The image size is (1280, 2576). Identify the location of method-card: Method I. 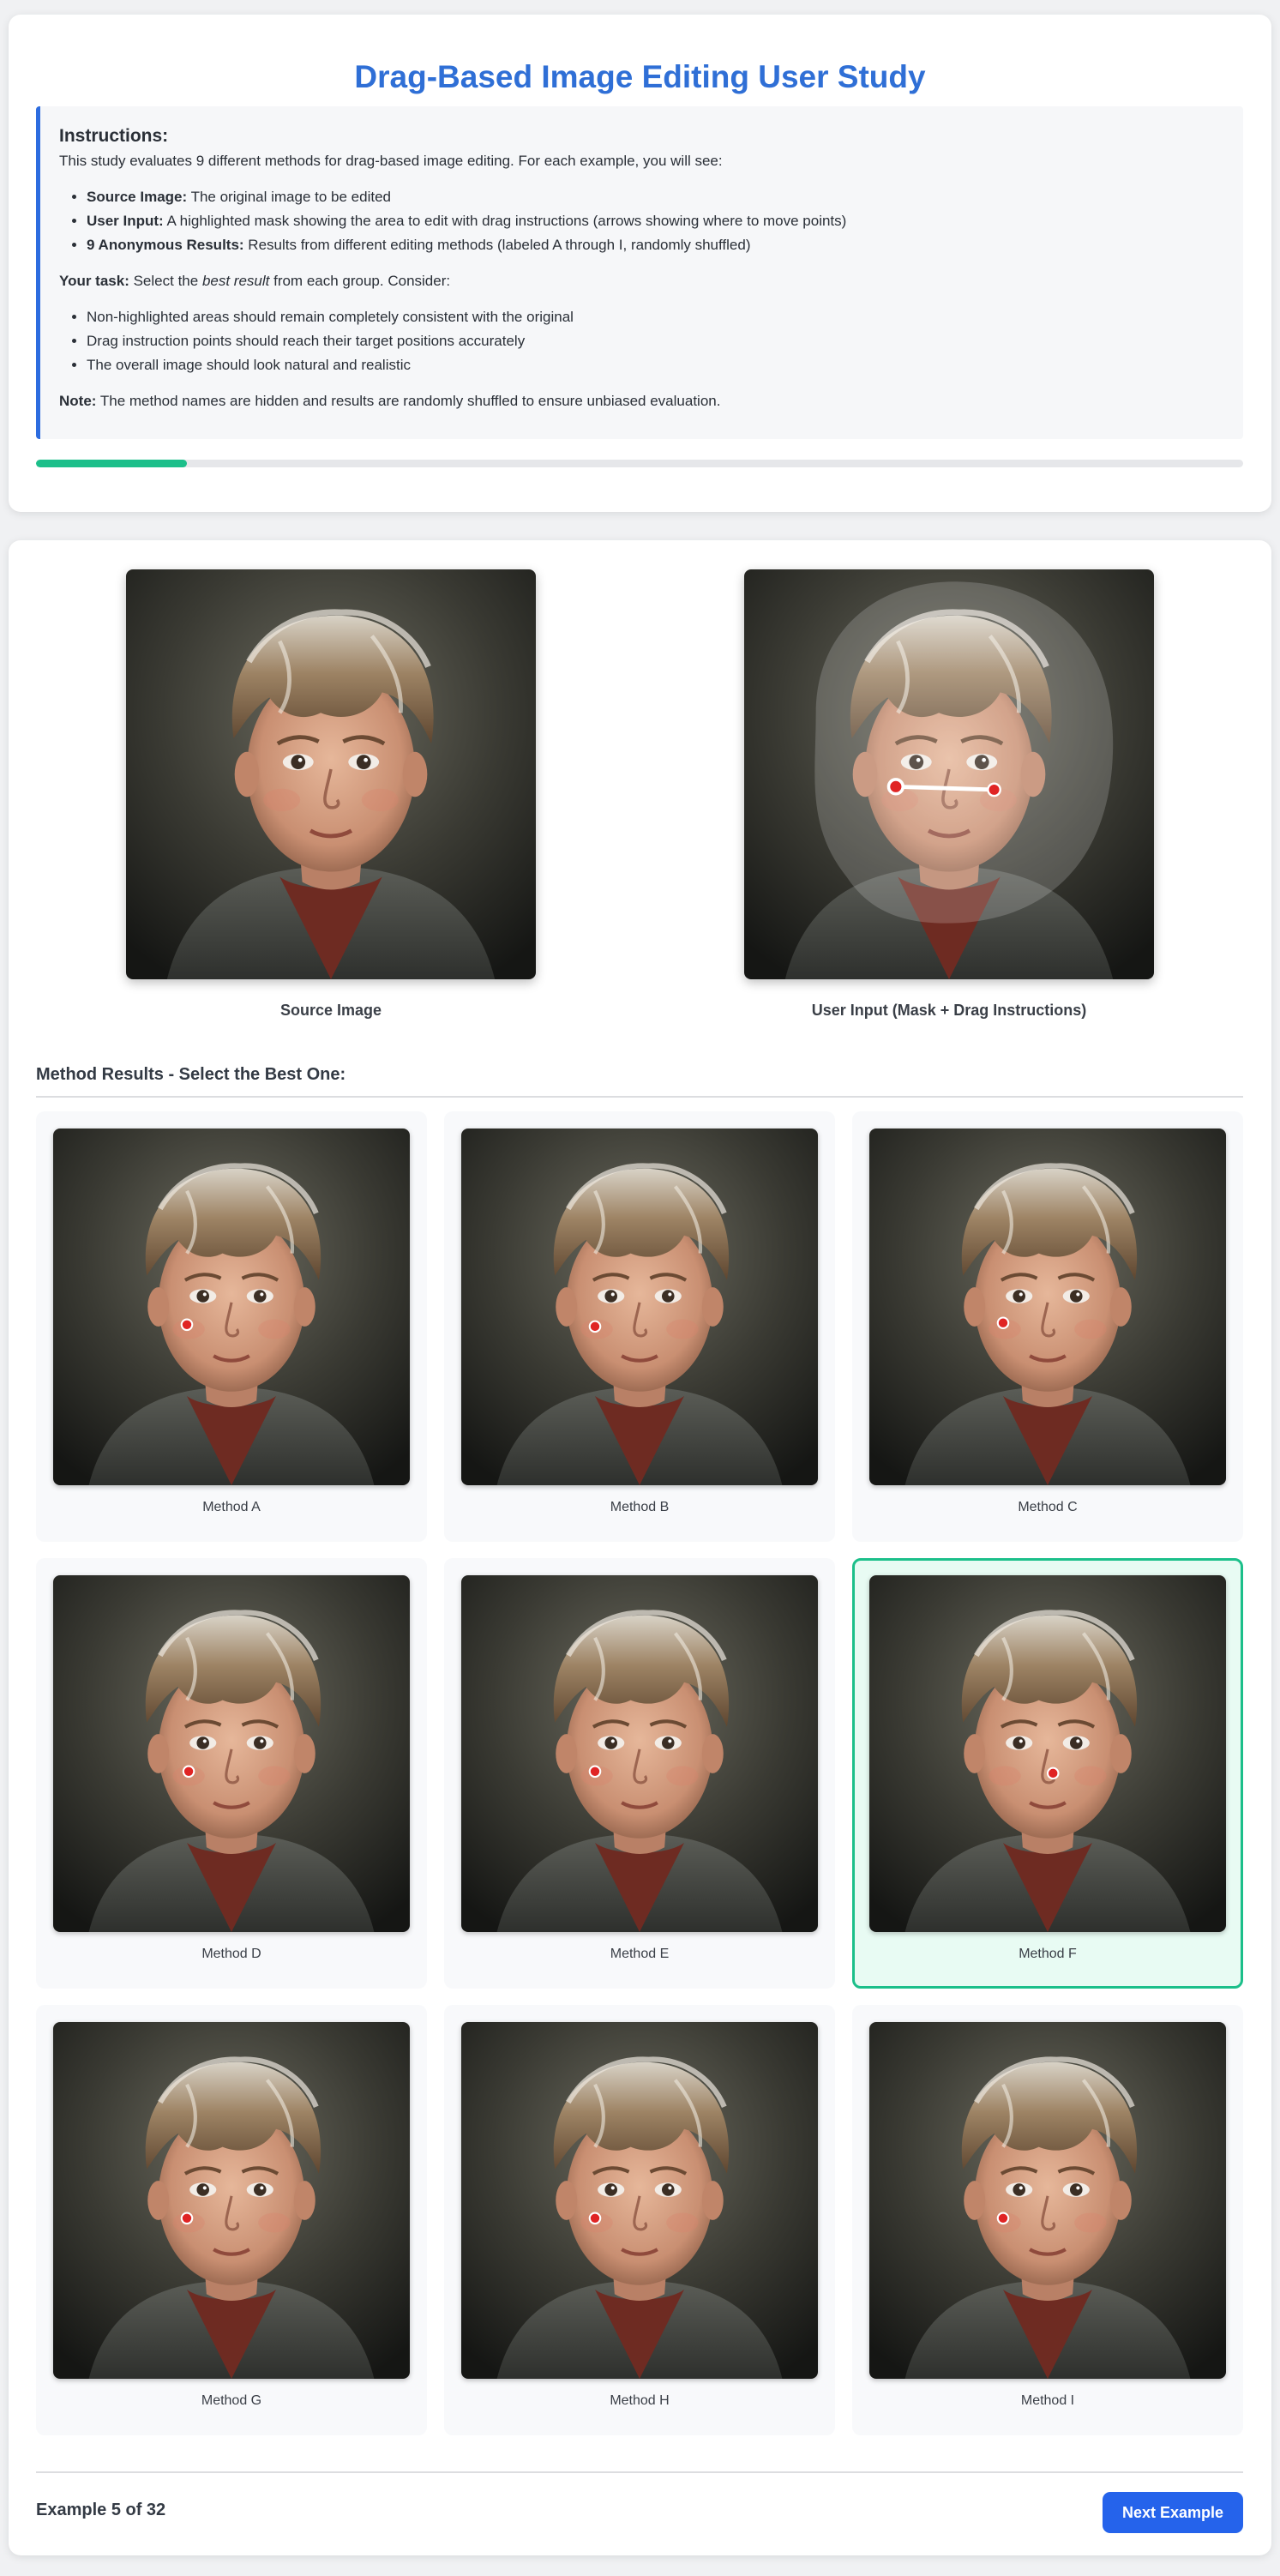
(1047, 2220).